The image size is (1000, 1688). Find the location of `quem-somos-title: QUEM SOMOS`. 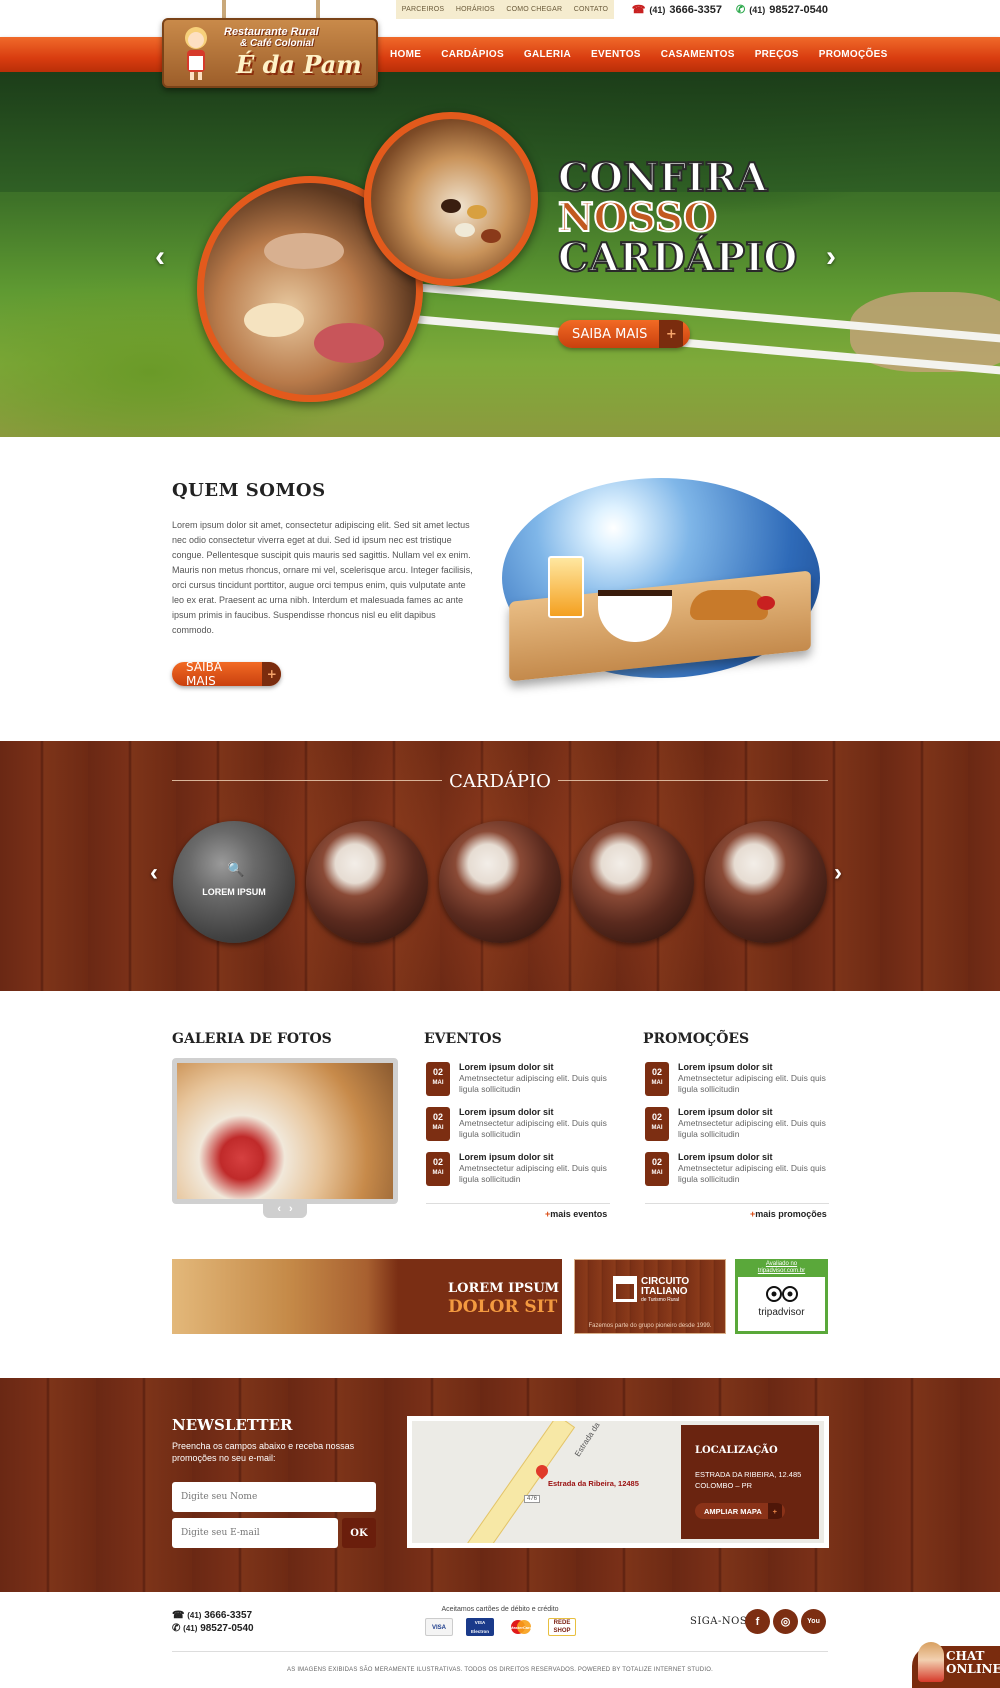

quem-somos-title: QUEM SOMOS is located at coordinates (249, 490).